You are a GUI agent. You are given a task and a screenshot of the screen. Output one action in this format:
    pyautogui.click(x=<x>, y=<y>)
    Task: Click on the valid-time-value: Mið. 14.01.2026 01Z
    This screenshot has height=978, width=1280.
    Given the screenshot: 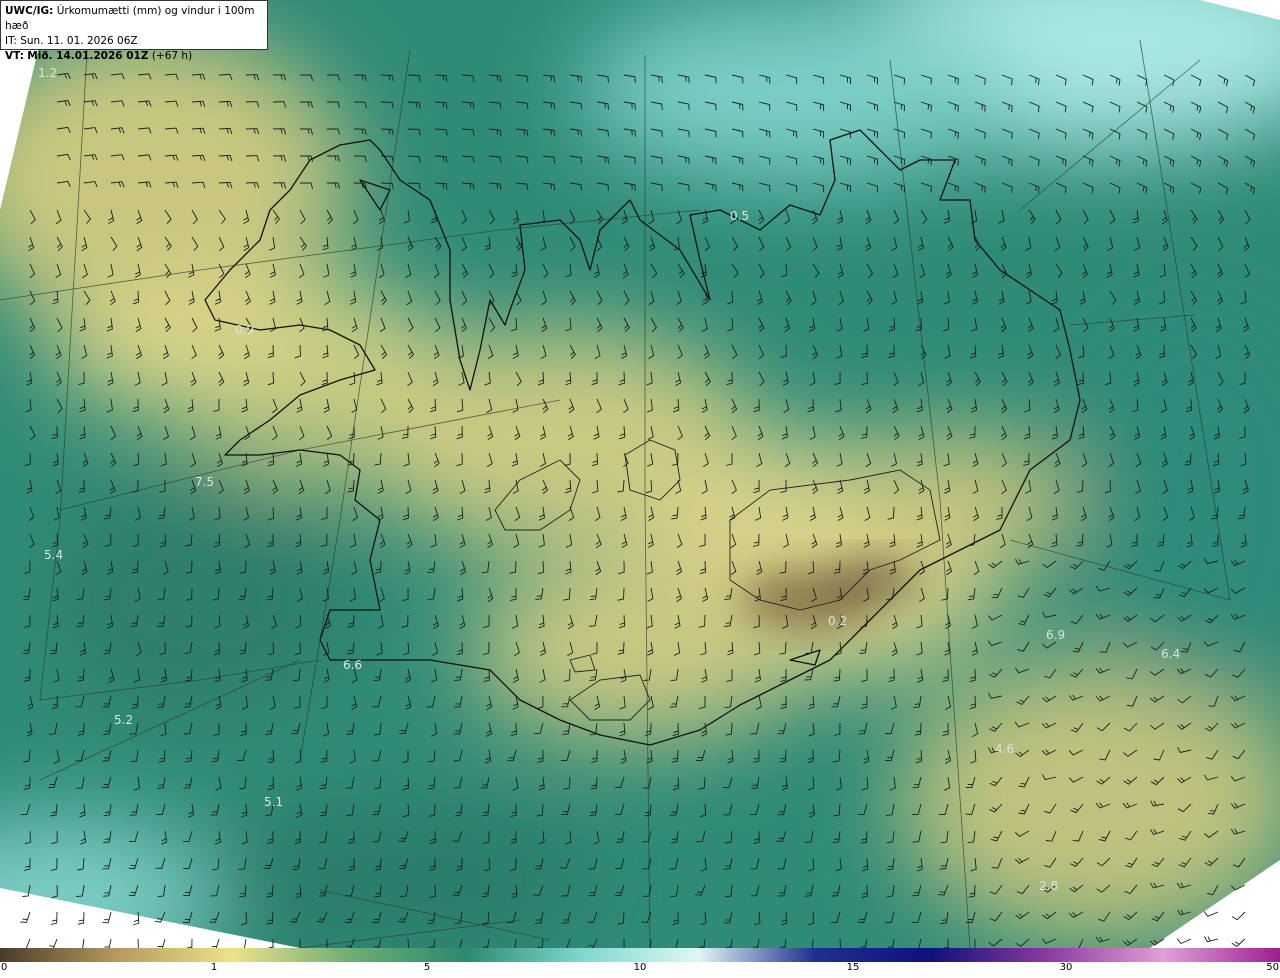 What is the action you would take?
    pyautogui.click(x=88, y=56)
    